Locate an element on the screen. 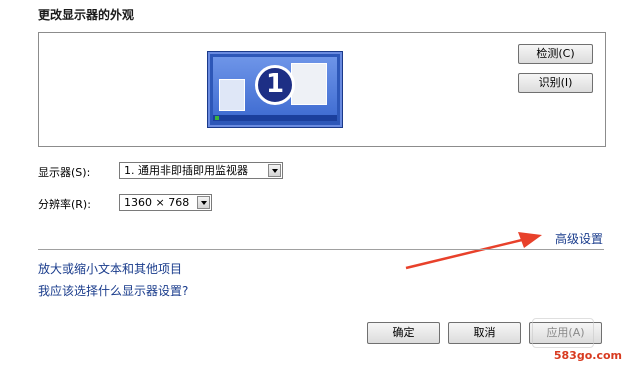 Image resolution: width=628 pixels, height=370 pixels. resolution-select-value: 1360 × 768 is located at coordinates (157, 202).